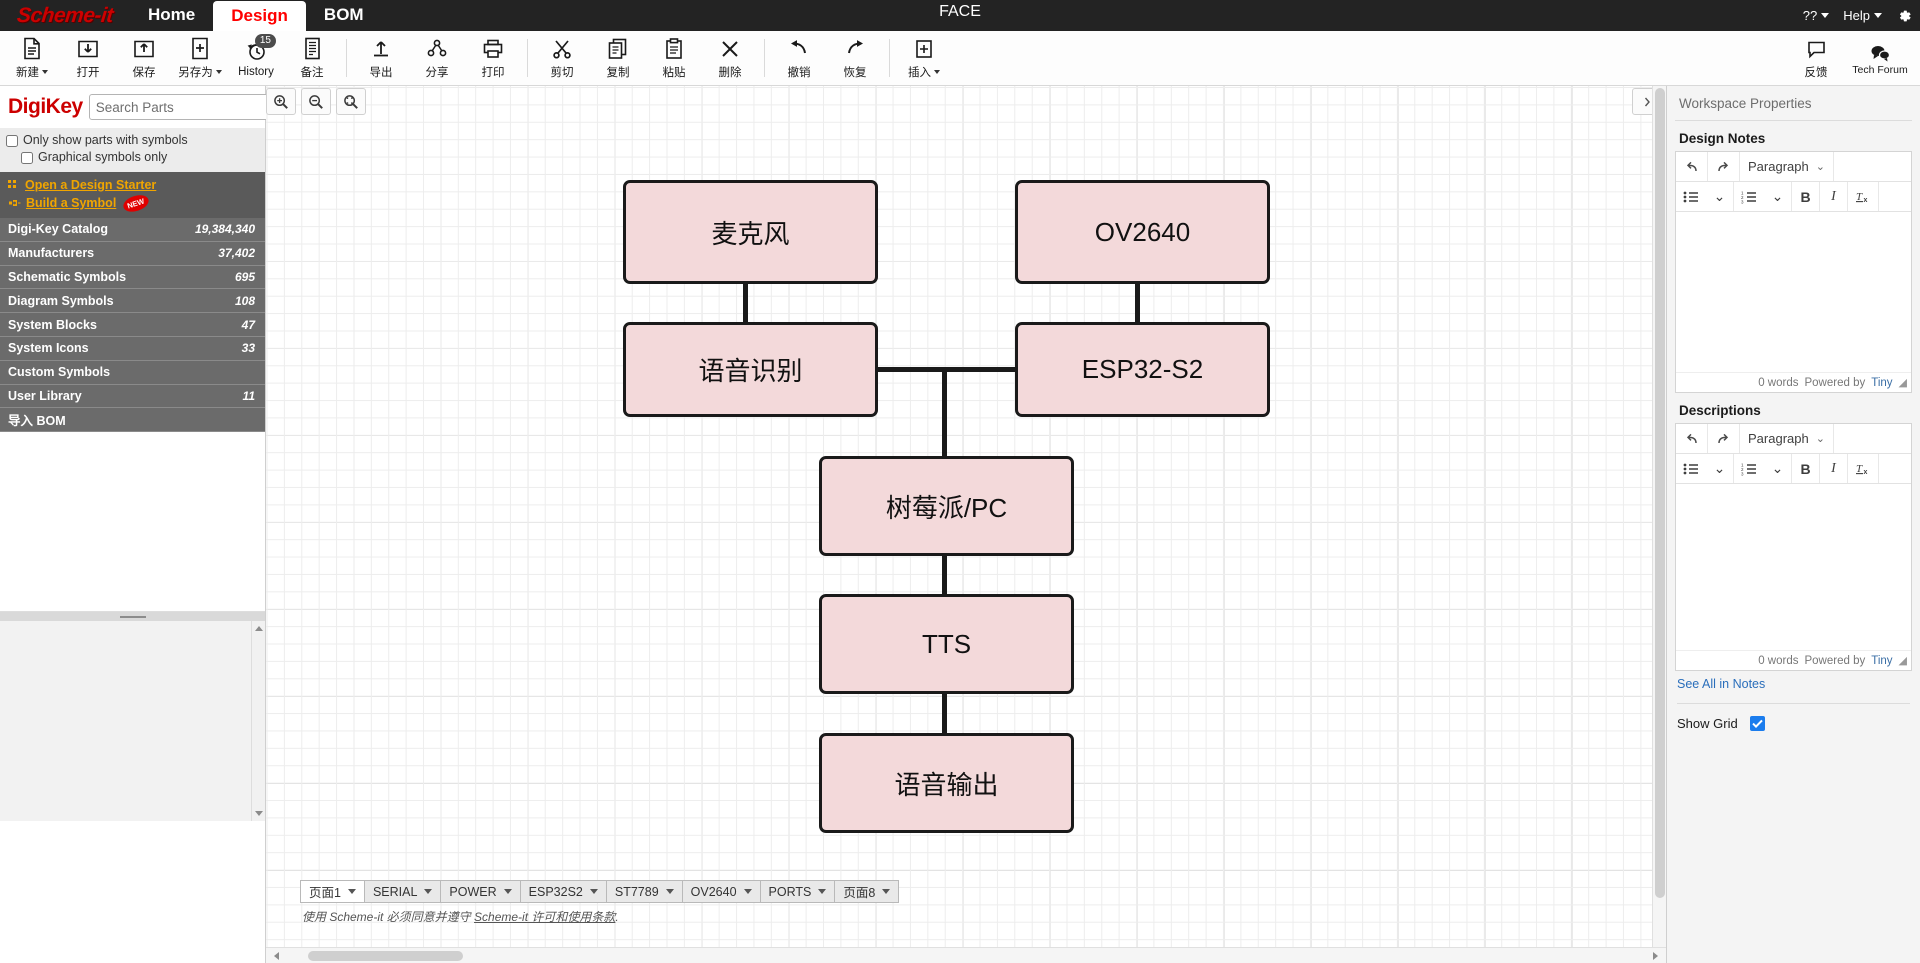  What do you see at coordinates (132, 617) in the screenshot?
I see `panel-splitter-handle` at bounding box center [132, 617].